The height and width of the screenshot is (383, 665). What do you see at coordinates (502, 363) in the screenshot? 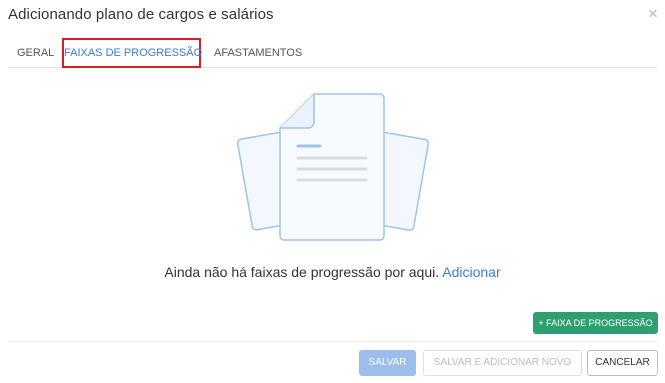
I see `save-and-add-new-button: SALVAR E ADICIONAR NOVO` at bounding box center [502, 363].